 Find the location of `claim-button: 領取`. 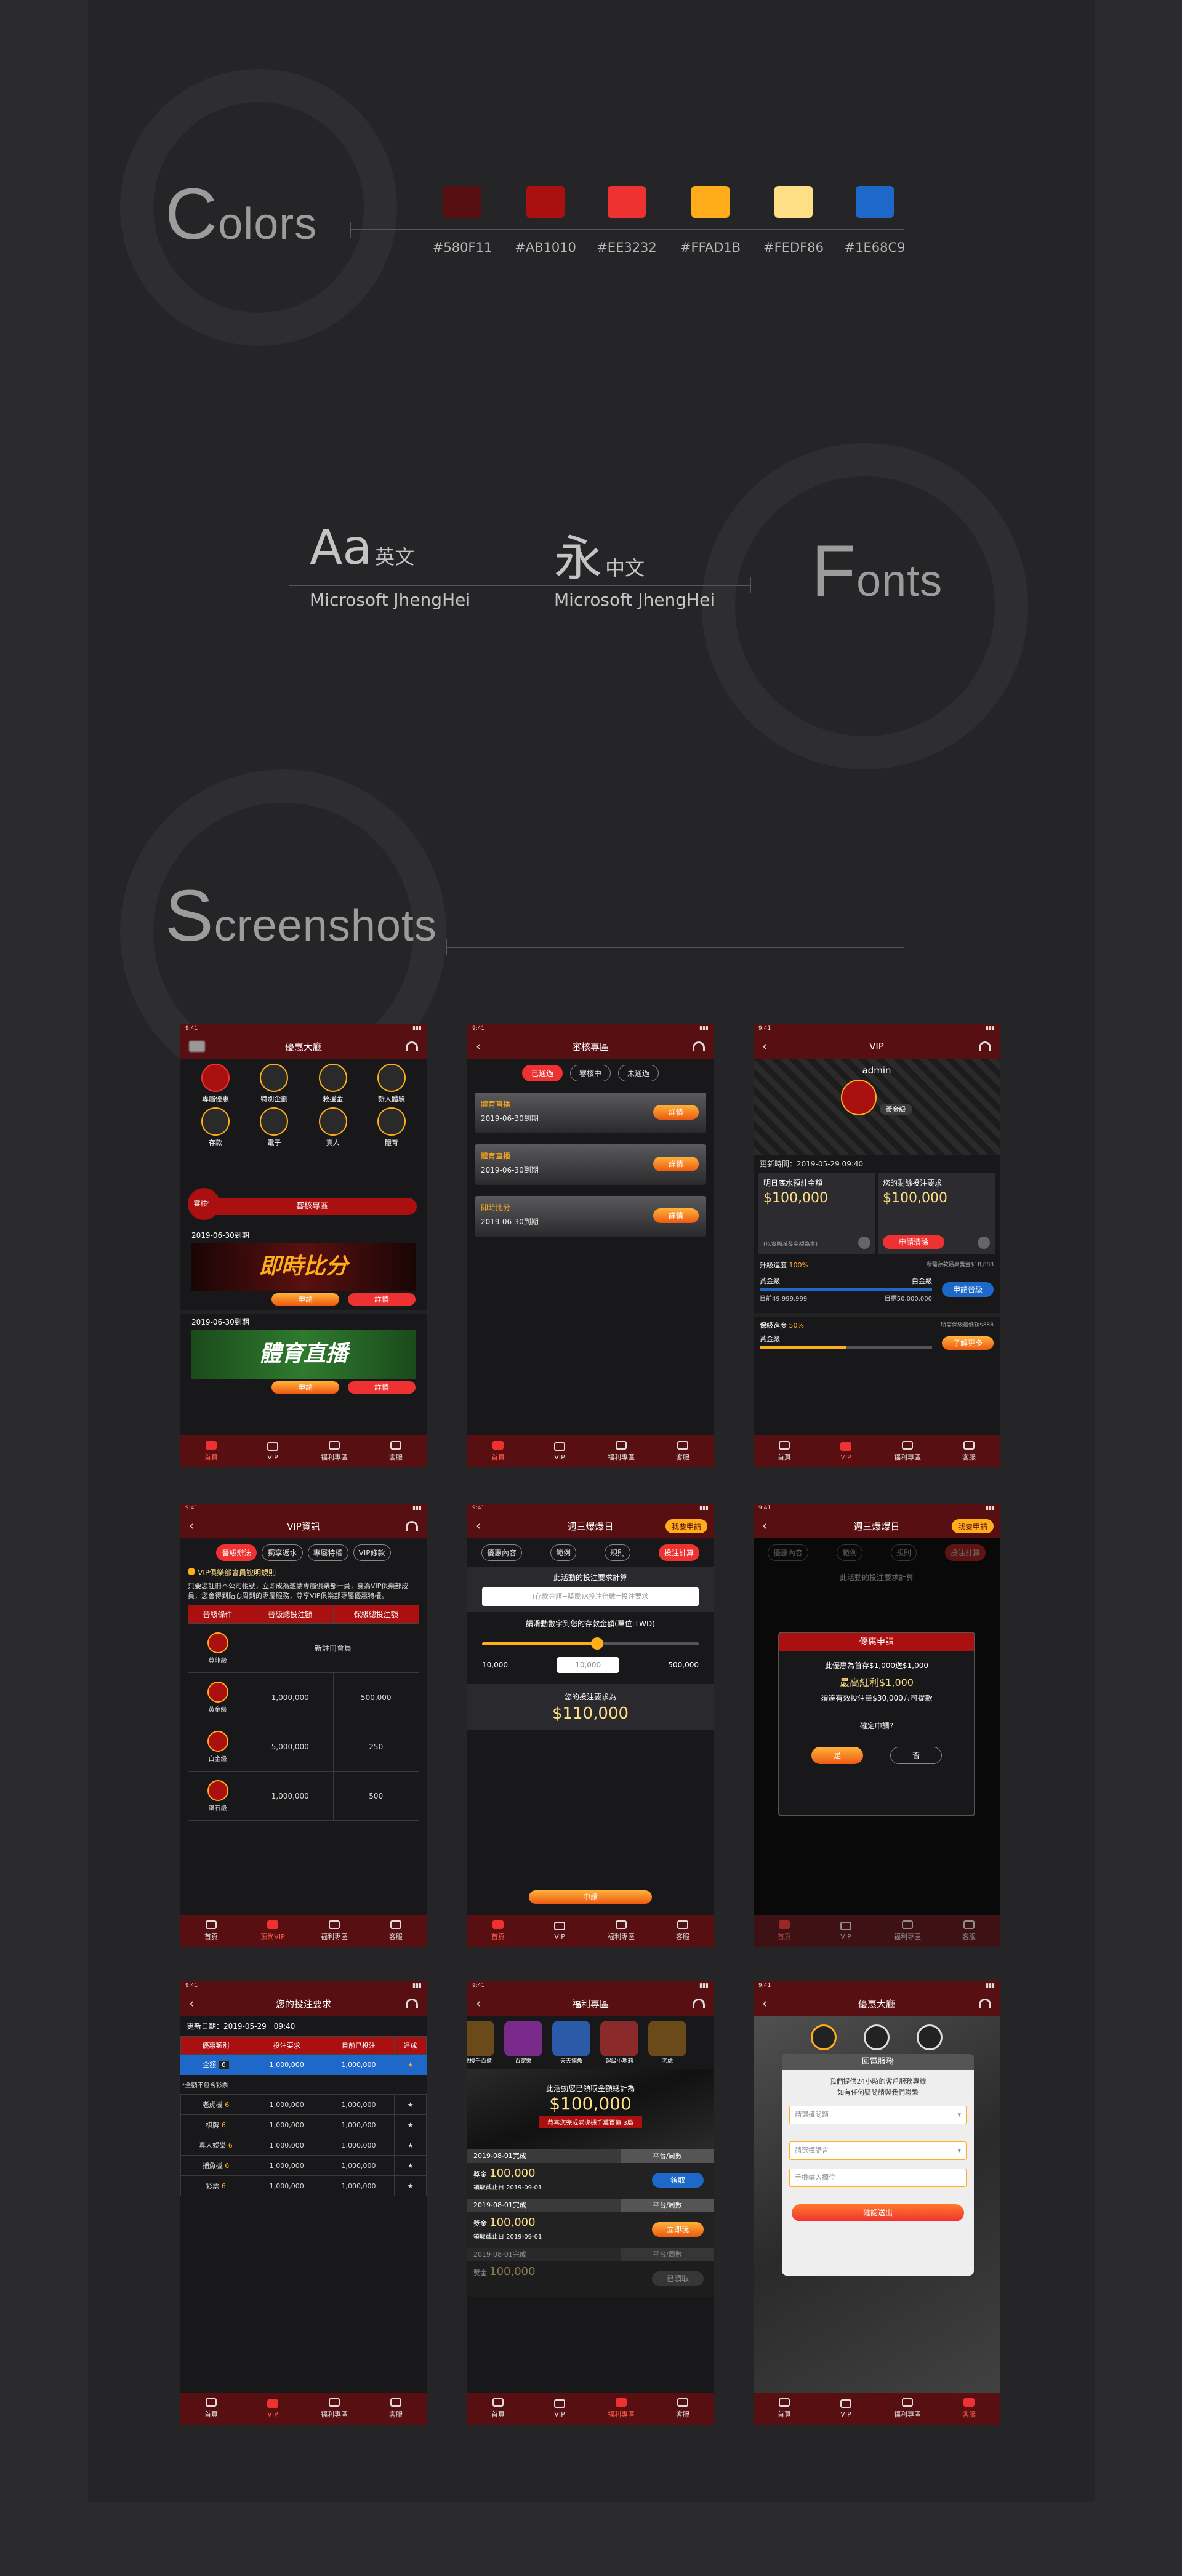

claim-button: 領取 is located at coordinates (678, 2180).